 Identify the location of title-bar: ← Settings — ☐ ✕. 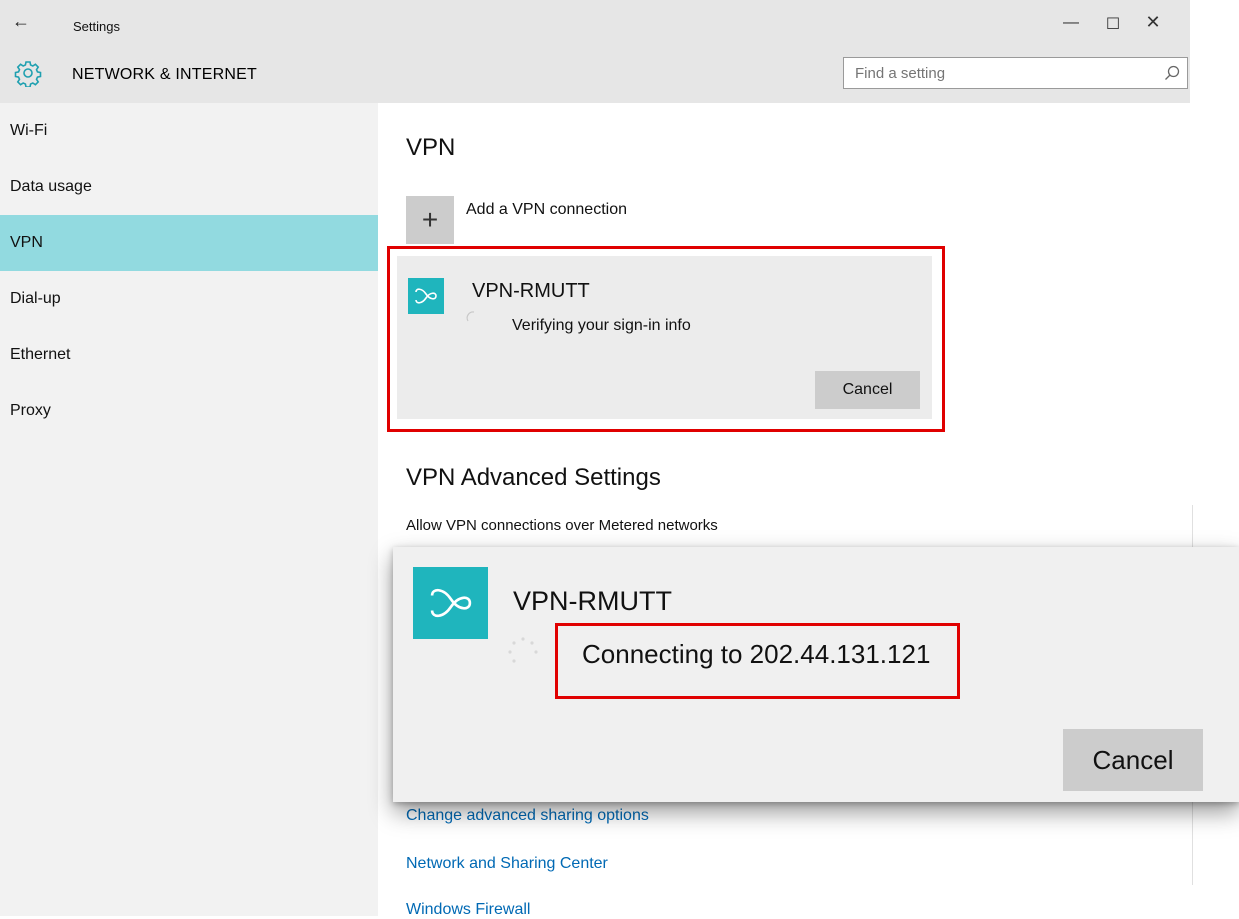
(595, 25).